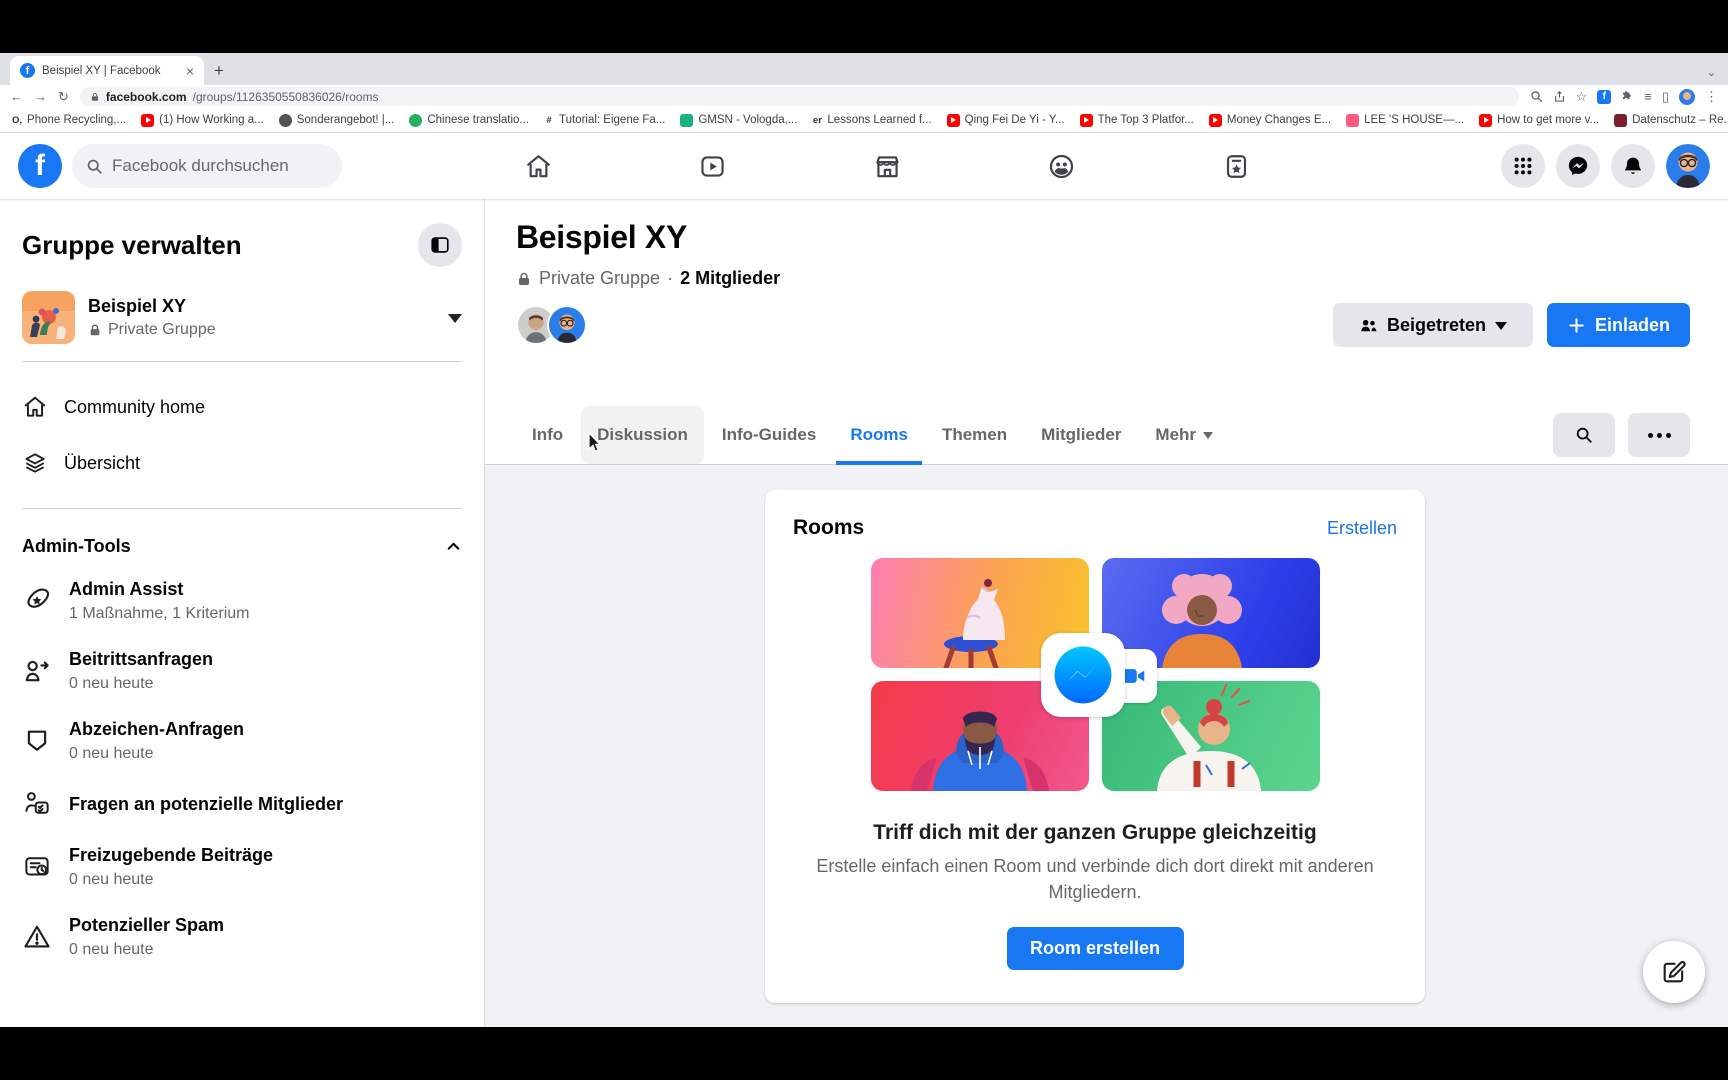 The image size is (1728, 1080). What do you see at coordinates (48, 317) in the screenshot?
I see `group-cover-thumbnail` at bounding box center [48, 317].